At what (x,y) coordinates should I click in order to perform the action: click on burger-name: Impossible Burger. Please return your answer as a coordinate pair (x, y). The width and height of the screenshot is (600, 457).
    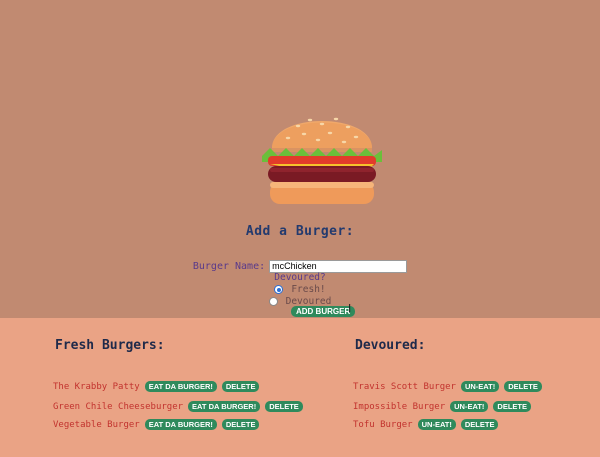
    Looking at the image, I should click on (399, 406).